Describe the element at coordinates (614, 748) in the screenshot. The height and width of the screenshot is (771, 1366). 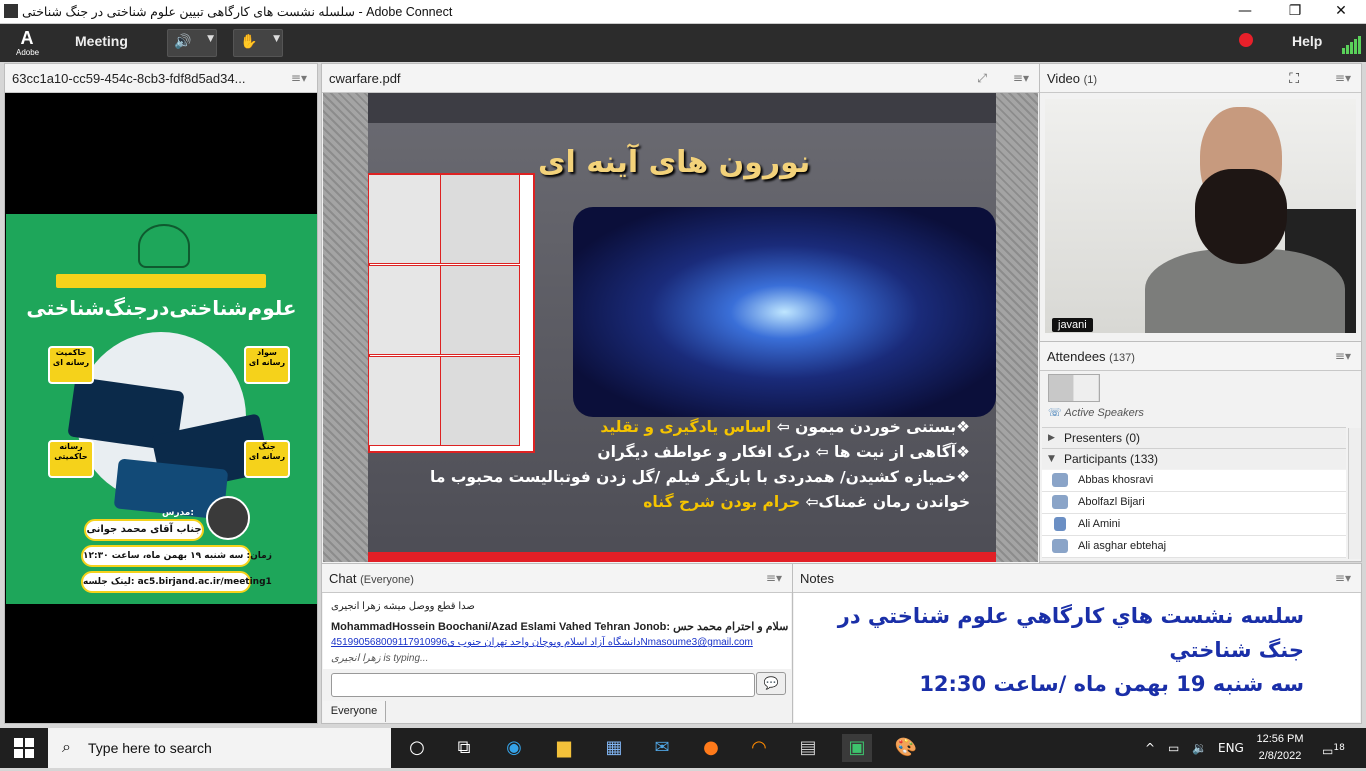
I see `store-icon: ▦` at that location.